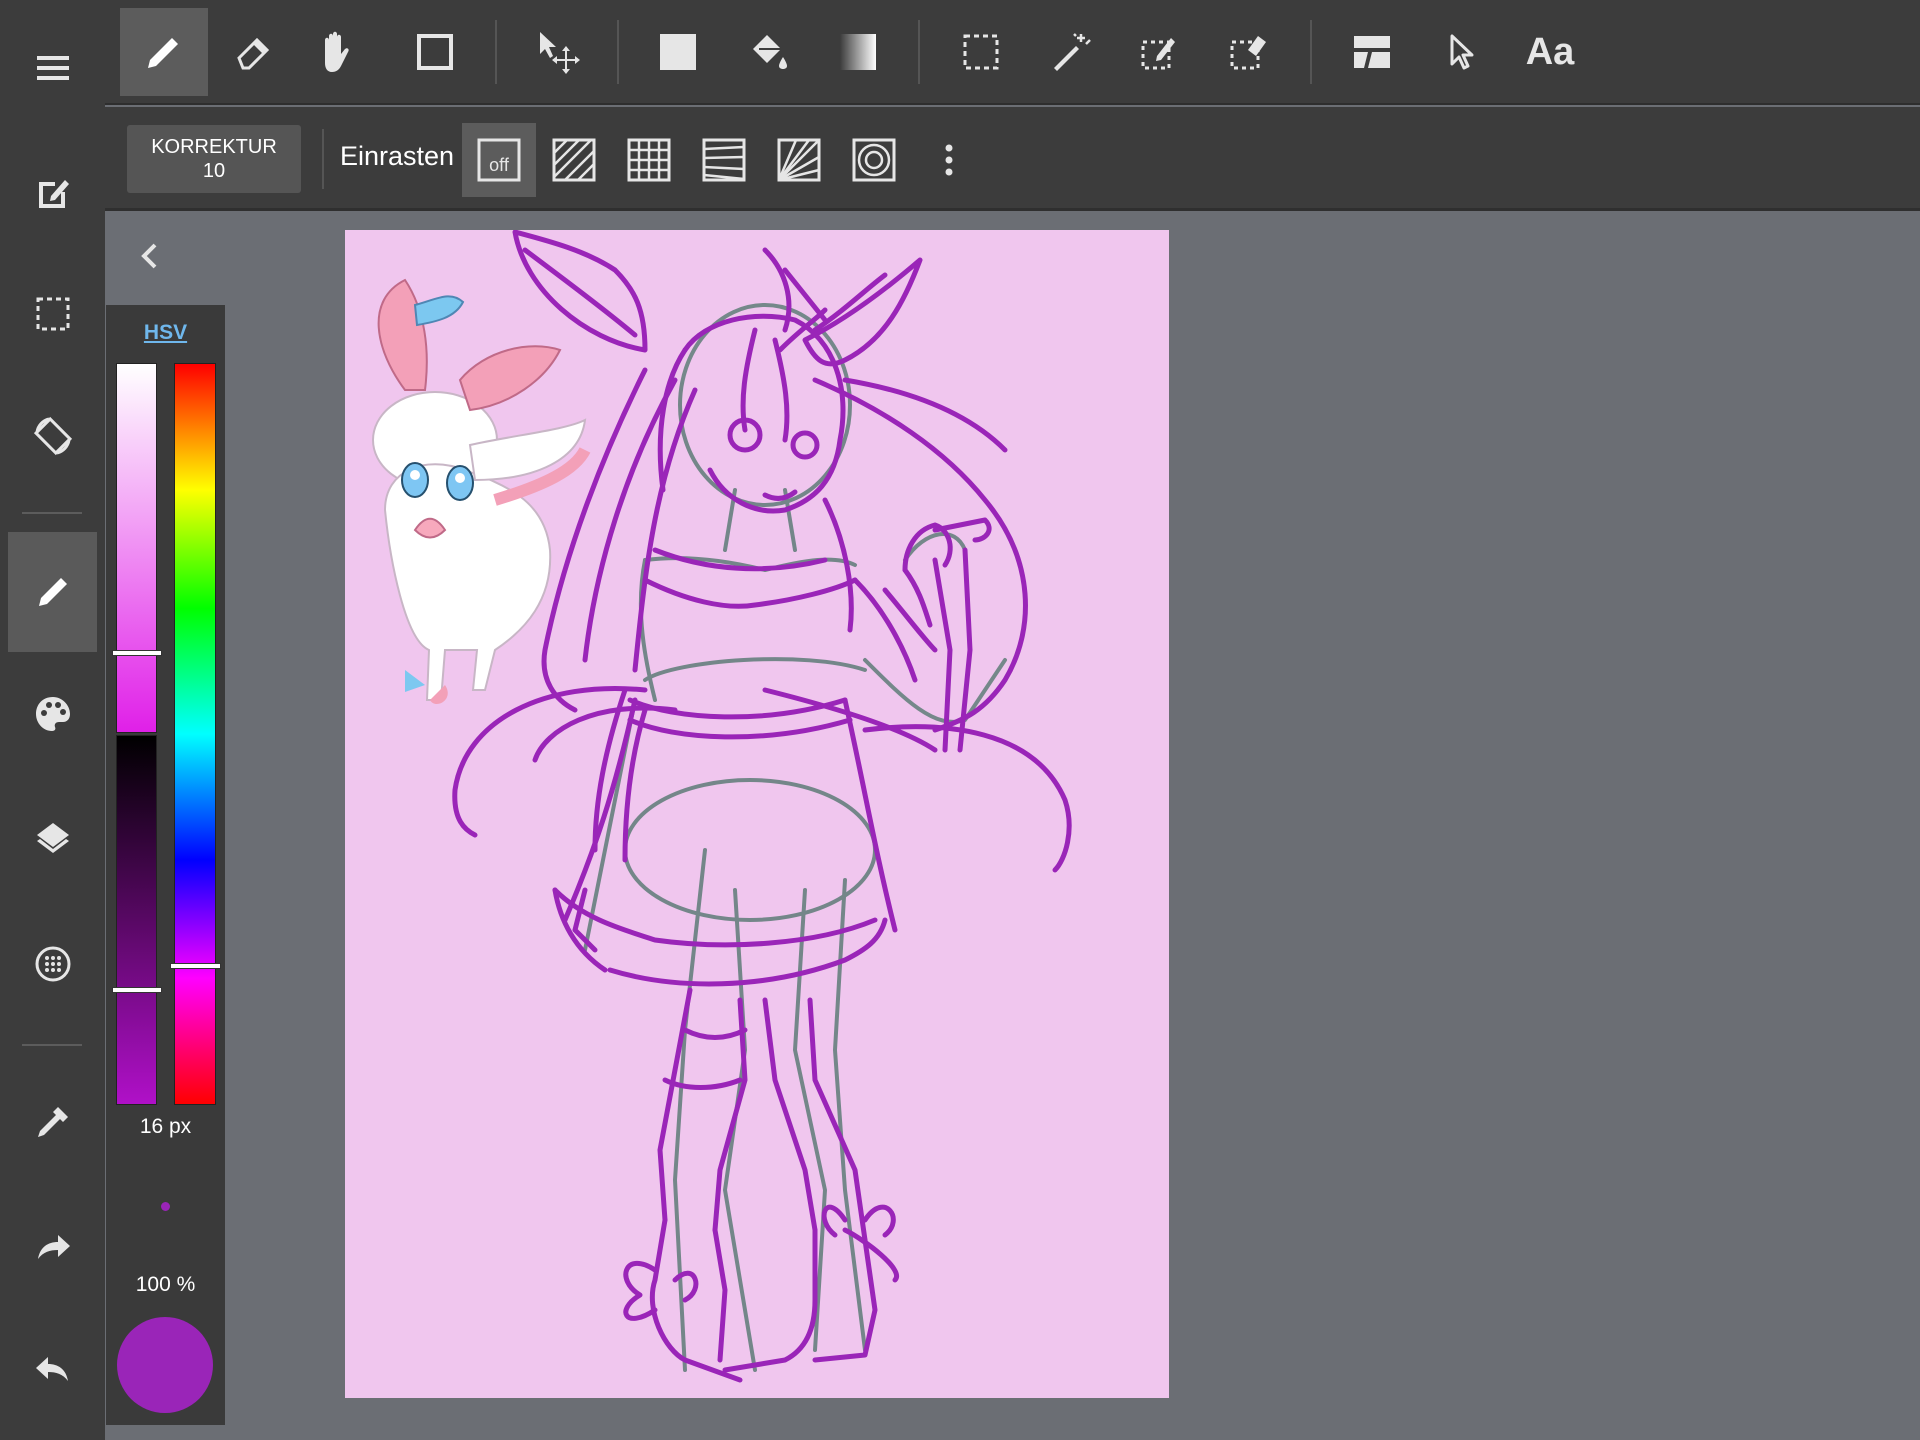 This screenshot has width=1920, height=1440. I want to click on move-tool-button, so click(558, 52).